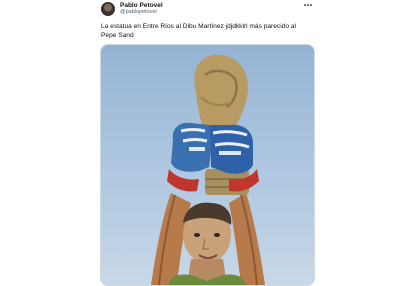 The image size is (420, 286). Describe the element at coordinates (138, 12) in the screenshot. I see `author-handle: @pablopetovel` at that location.